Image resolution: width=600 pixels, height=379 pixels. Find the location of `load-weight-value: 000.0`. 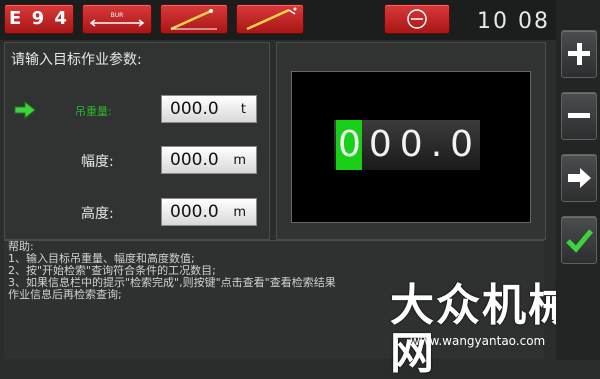

load-weight-value: 000.0 is located at coordinates (194, 109).